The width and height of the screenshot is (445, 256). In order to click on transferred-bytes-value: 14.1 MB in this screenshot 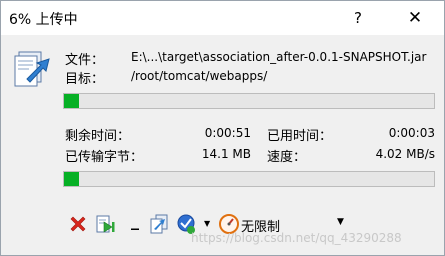, I will do `click(226, 154)`.